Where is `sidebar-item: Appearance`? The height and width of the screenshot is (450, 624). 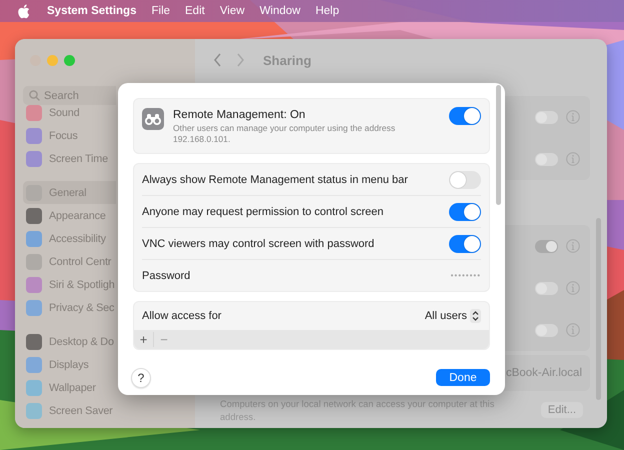 sidebar-item: Appearance is located at coordinates (69, 215).